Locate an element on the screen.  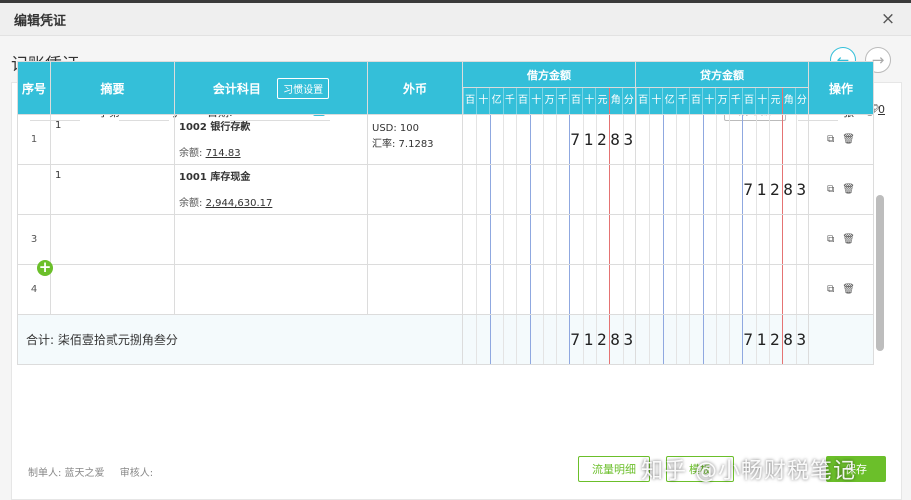
account-cell: 1001 库存现金 余额: 2,944,630.17 is located at coordinates (271, 189).